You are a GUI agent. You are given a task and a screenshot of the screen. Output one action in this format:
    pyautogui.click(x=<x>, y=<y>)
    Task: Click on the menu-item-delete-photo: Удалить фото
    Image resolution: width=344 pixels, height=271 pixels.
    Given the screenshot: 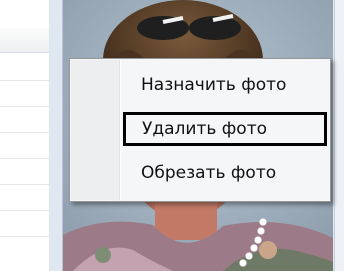 What is the action you would take?
    pyautogui.click(x=225, y=129)
    